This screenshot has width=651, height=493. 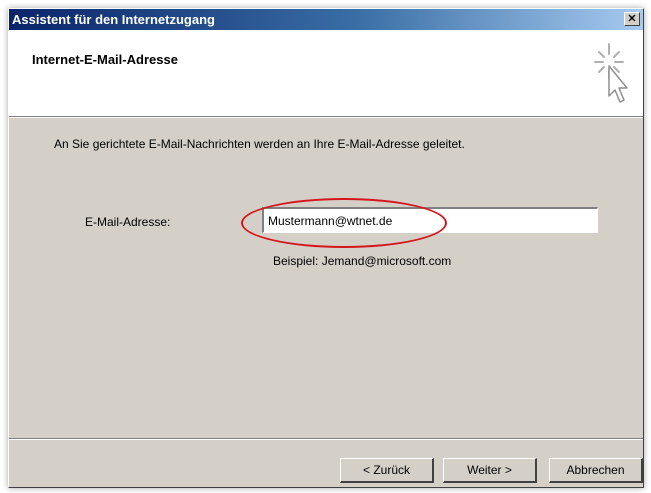 I want to click on back-button: < Zurück, so click(x=387, y=470).